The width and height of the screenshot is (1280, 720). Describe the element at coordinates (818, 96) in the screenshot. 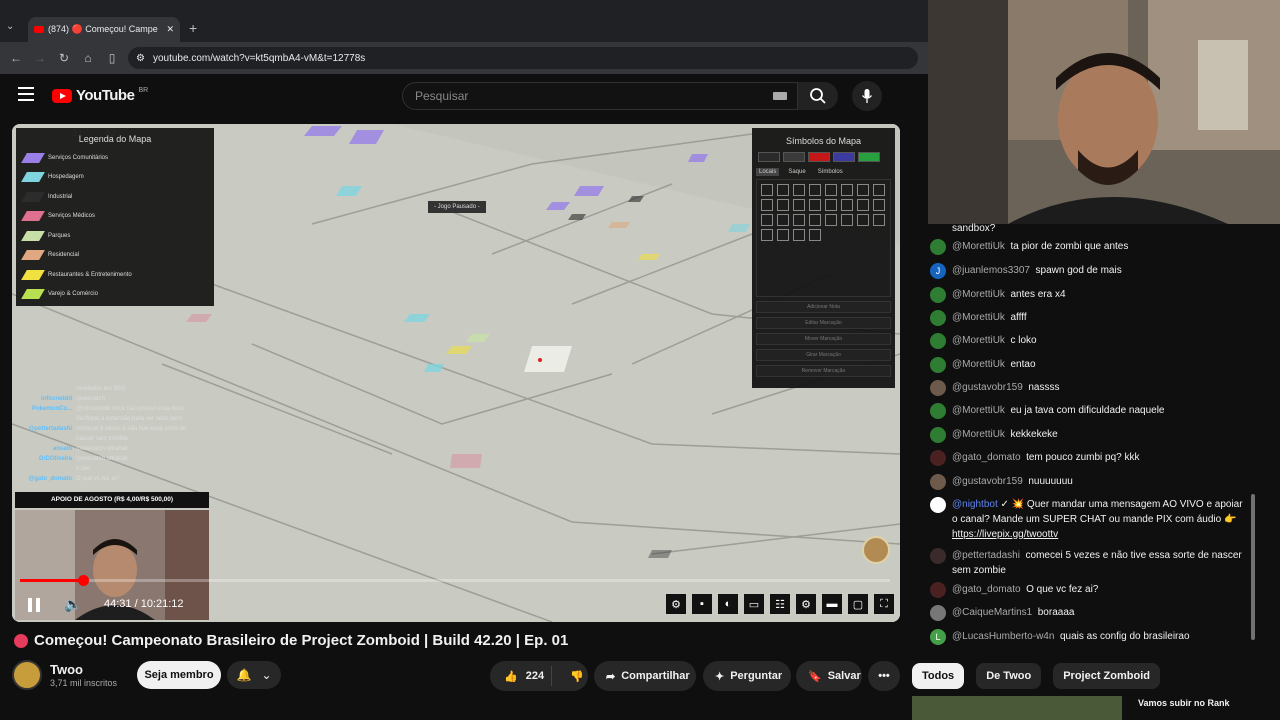

I see `search-button` at that location.